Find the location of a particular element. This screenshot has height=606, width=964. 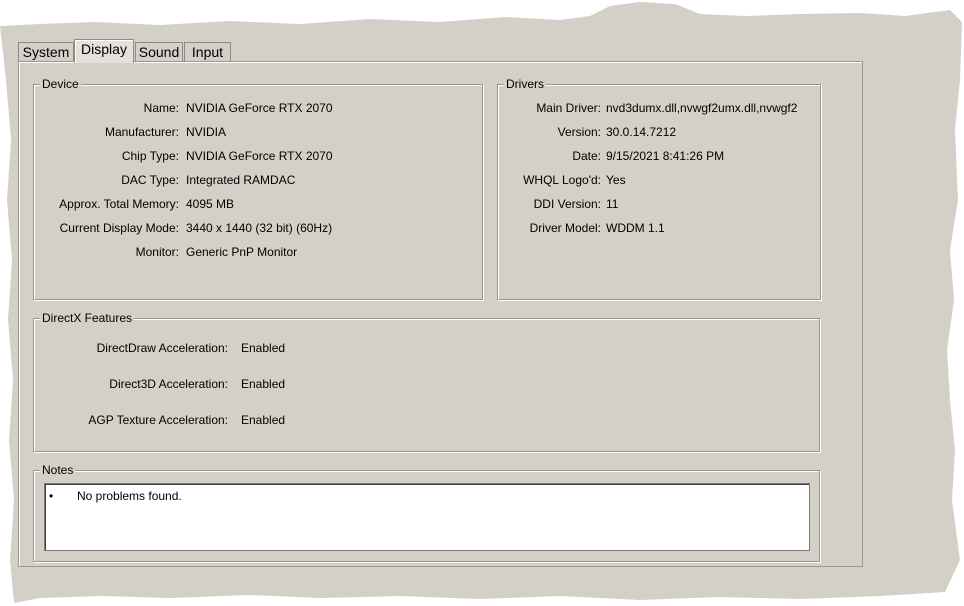

agp-texture-acceleration-value: Enabled is located at coordinates (263, 420).